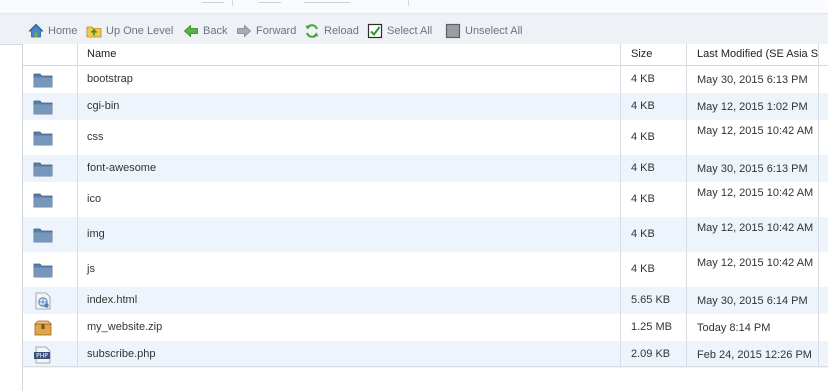 This screenshot has width=828, height=391. I want to click on table-row: my_website.zip 1.25 MB Today 8:14 PM, so click(425, 327).